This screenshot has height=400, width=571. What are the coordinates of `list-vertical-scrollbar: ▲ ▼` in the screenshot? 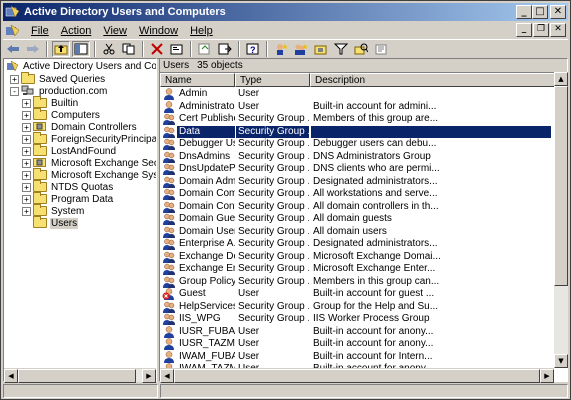 It's located at (561, 220).